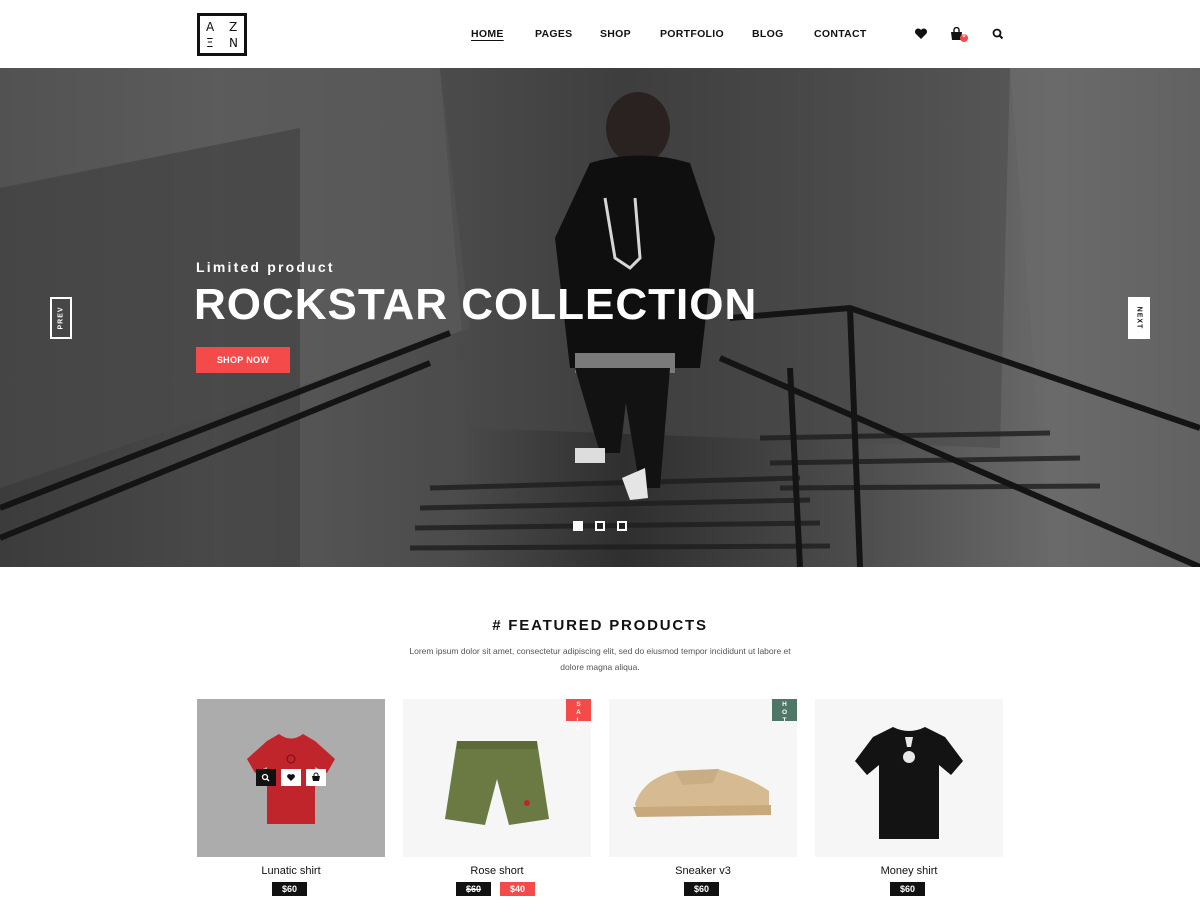 The height and width of the screenshot is (900, 1200). I want to click on product-card-lunatic-shirt, so click(291, 778).